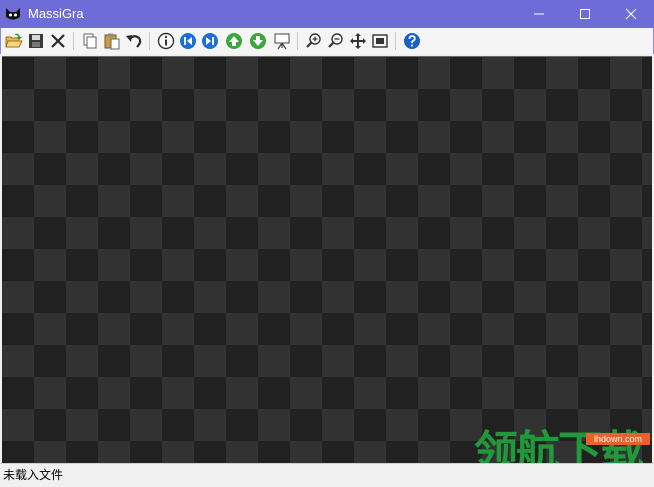  Describe the element at coordinates (327, 475) in the screenshot. I see `status-bar: 未载入文件` at that location.